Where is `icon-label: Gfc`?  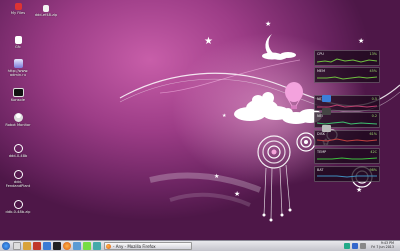 icon-label: Gfc is located at coordinates (18, 47).